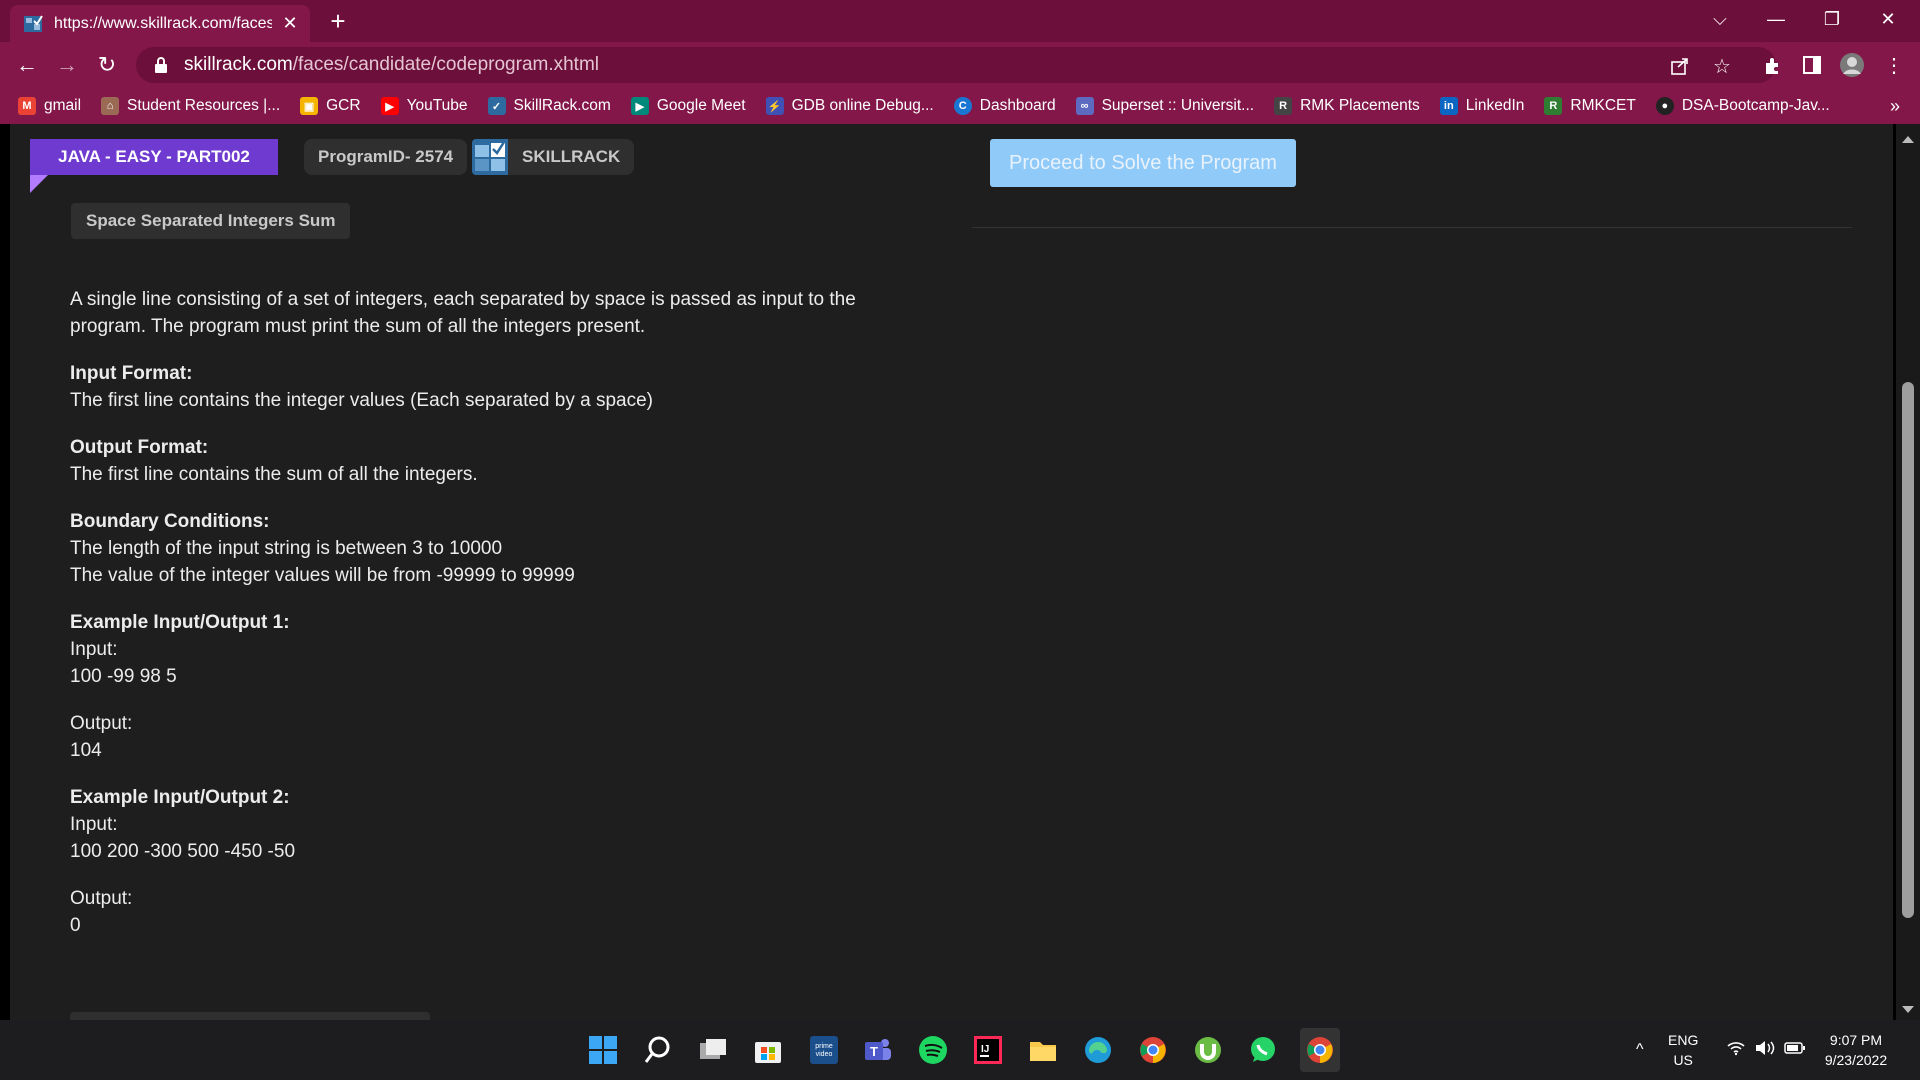 Image resolution: width=1920 pixels, height=1080 pixels. Describe the element at coordinates (1680, 66) in the screenshot. I see `share-icon` at that location.